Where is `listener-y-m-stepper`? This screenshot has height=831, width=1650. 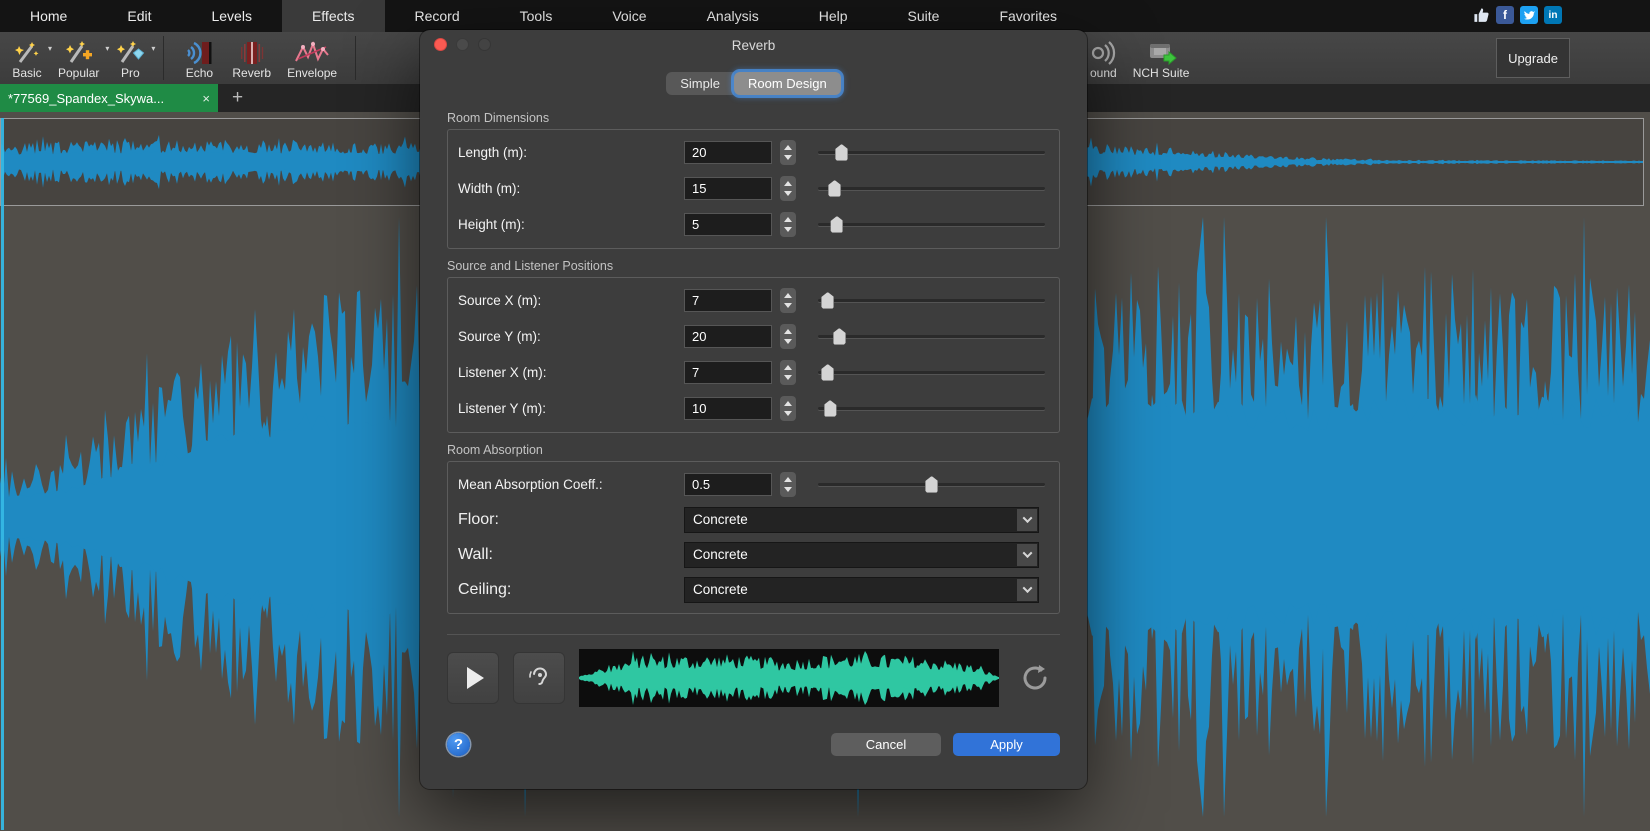 listener-y-m-stepper is located at coordinates (788, 408).